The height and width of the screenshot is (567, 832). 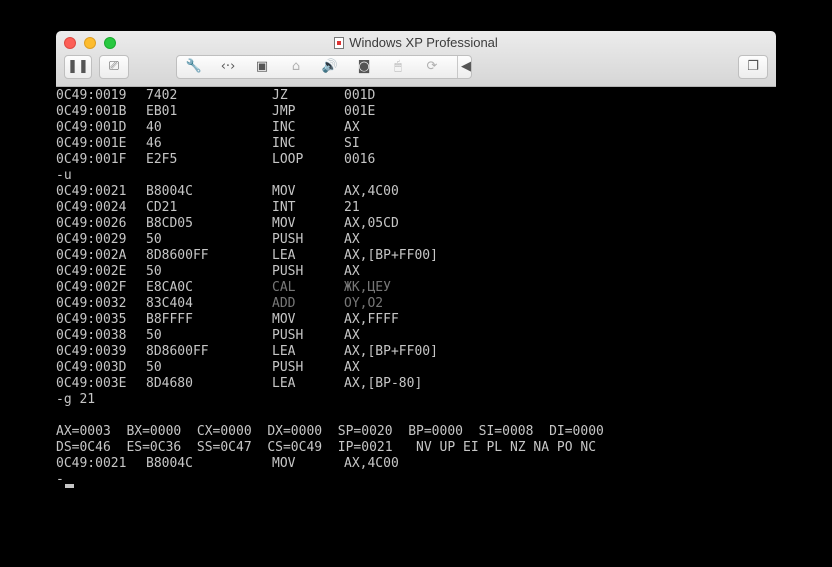 What do you see at coordinates (169, 191) in the screenshot?
I see `disasm-machine-code: B8004C` at bounding box center [169, 191].